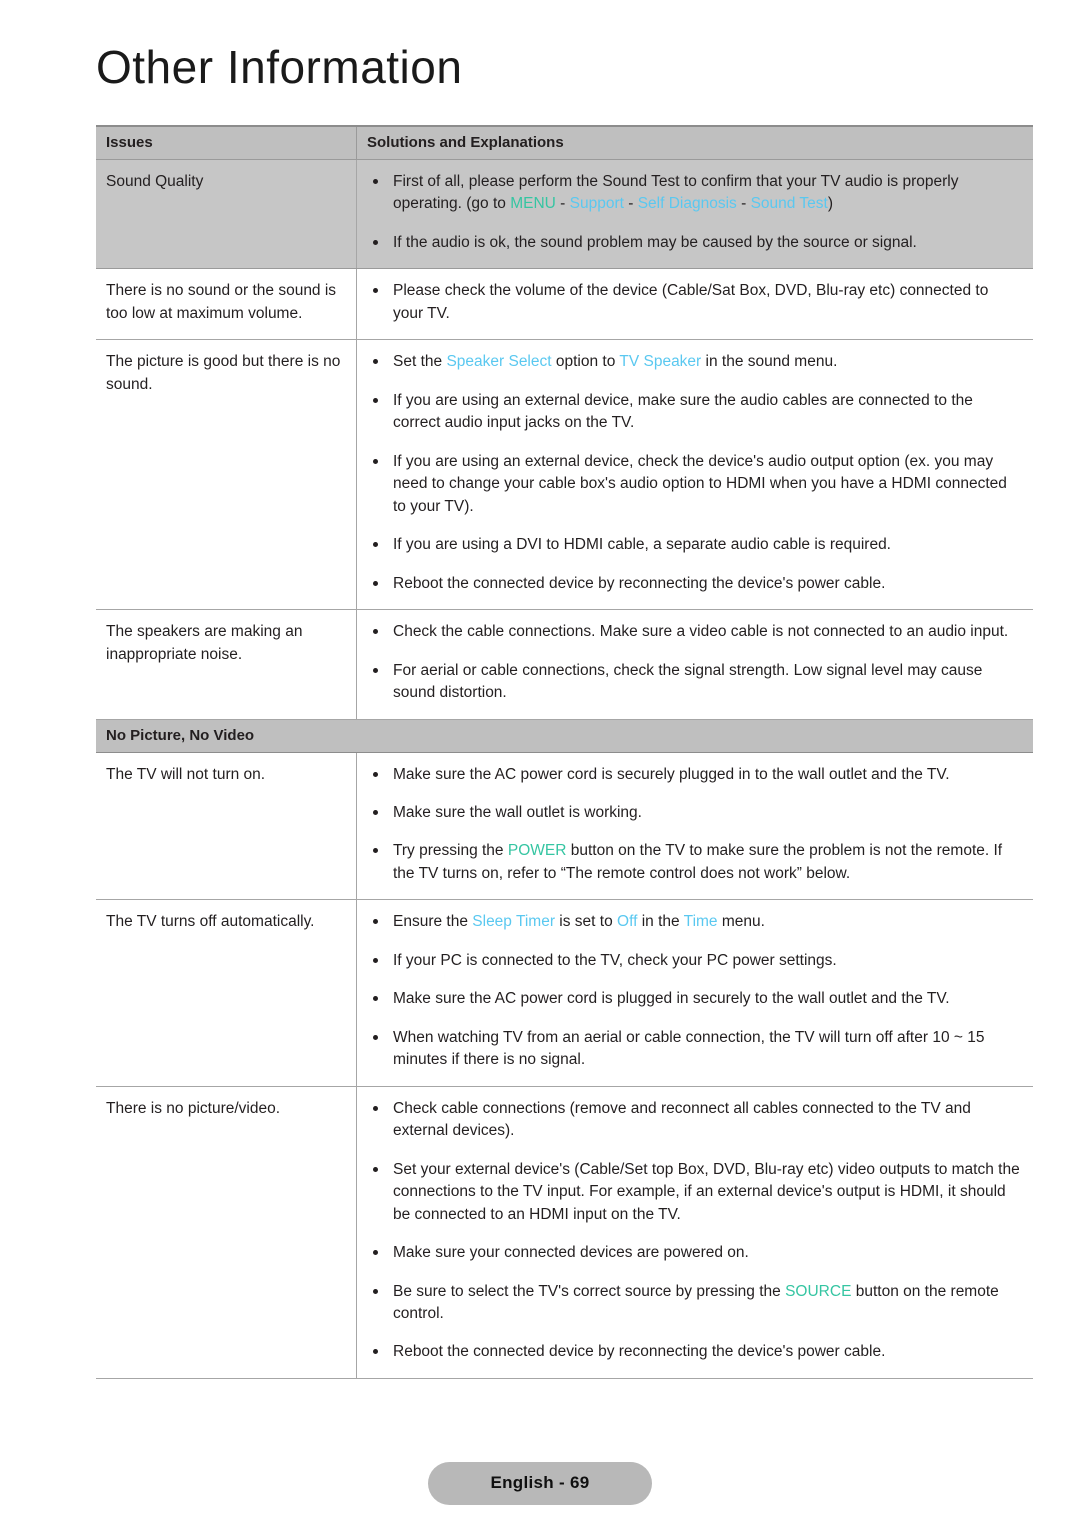 This screenshot has height=1534, width=1080. Describe the element at coordinates (226, 142) in the screenshot. I see `column-header-issues: Issues` at that location.